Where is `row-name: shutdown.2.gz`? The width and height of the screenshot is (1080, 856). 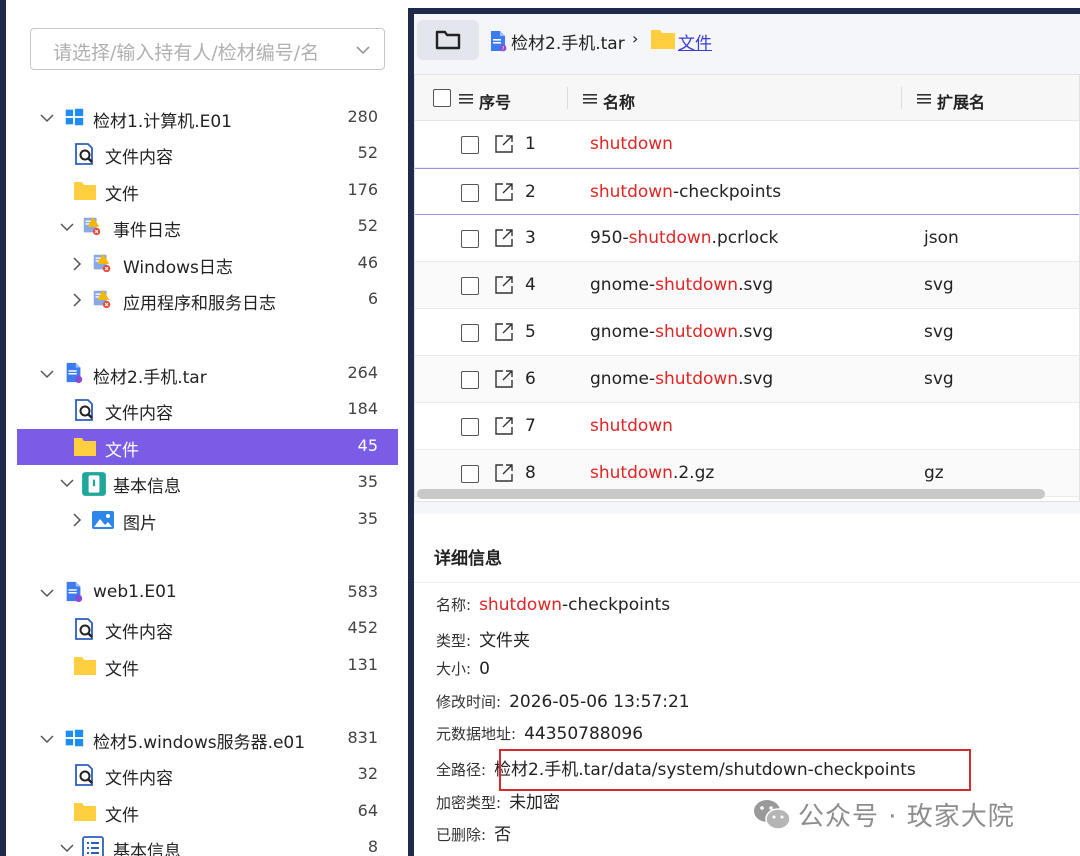
row-name: shutdown.2.gz is located at coordinates (652, 473).